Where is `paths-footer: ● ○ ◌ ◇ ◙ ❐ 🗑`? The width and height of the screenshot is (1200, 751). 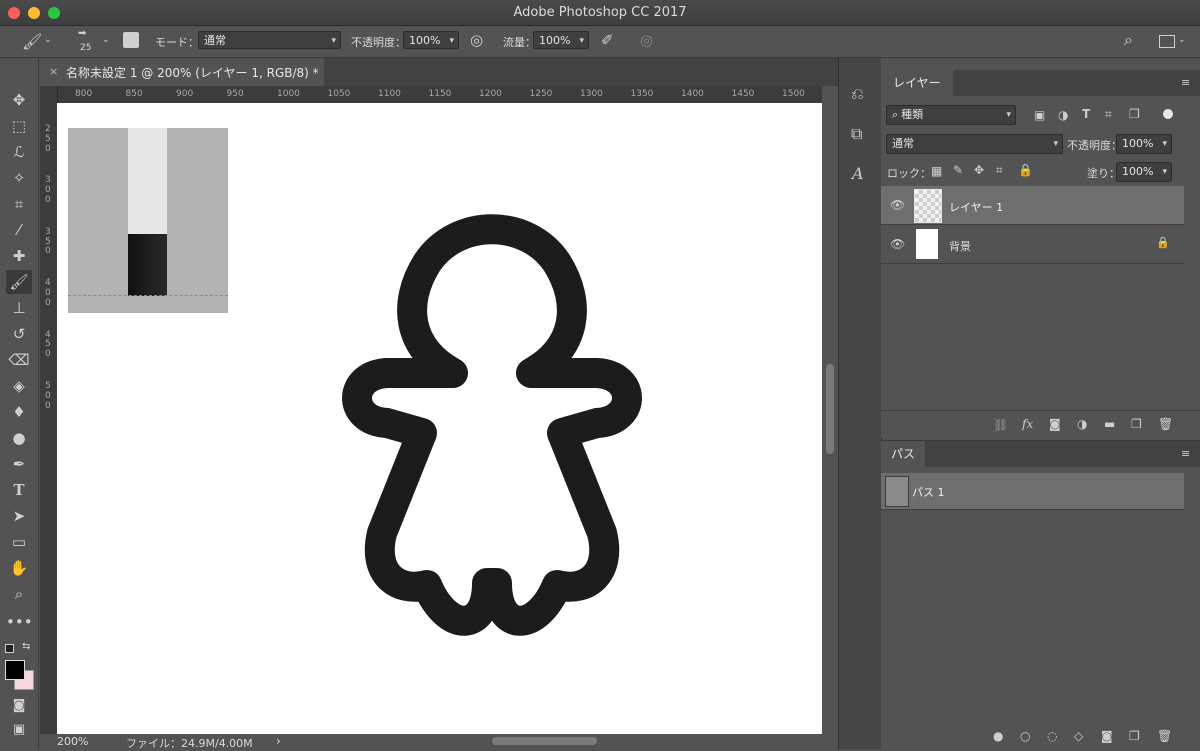
paths-footer: ● ○ ◌ ◇ ◙ ❐ 🗑 is located at coordinates (1040, 737).